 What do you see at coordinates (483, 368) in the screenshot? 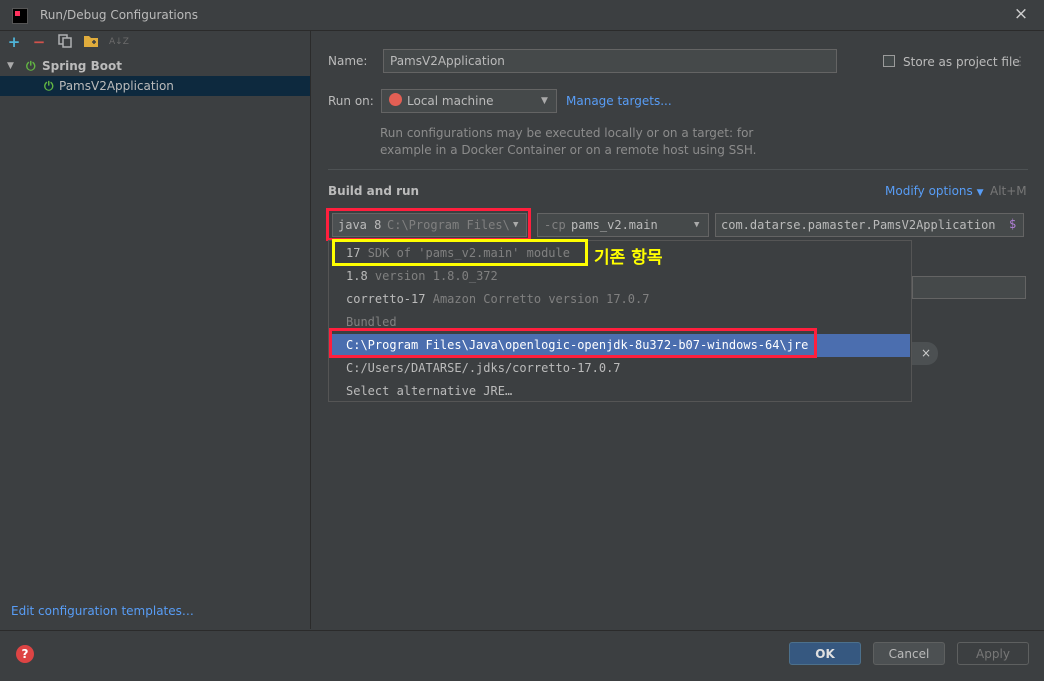
I see `item-main: C:/Users/DATARSE/.jdks/corretto-17.0.7` at bounding box center [483, 368].